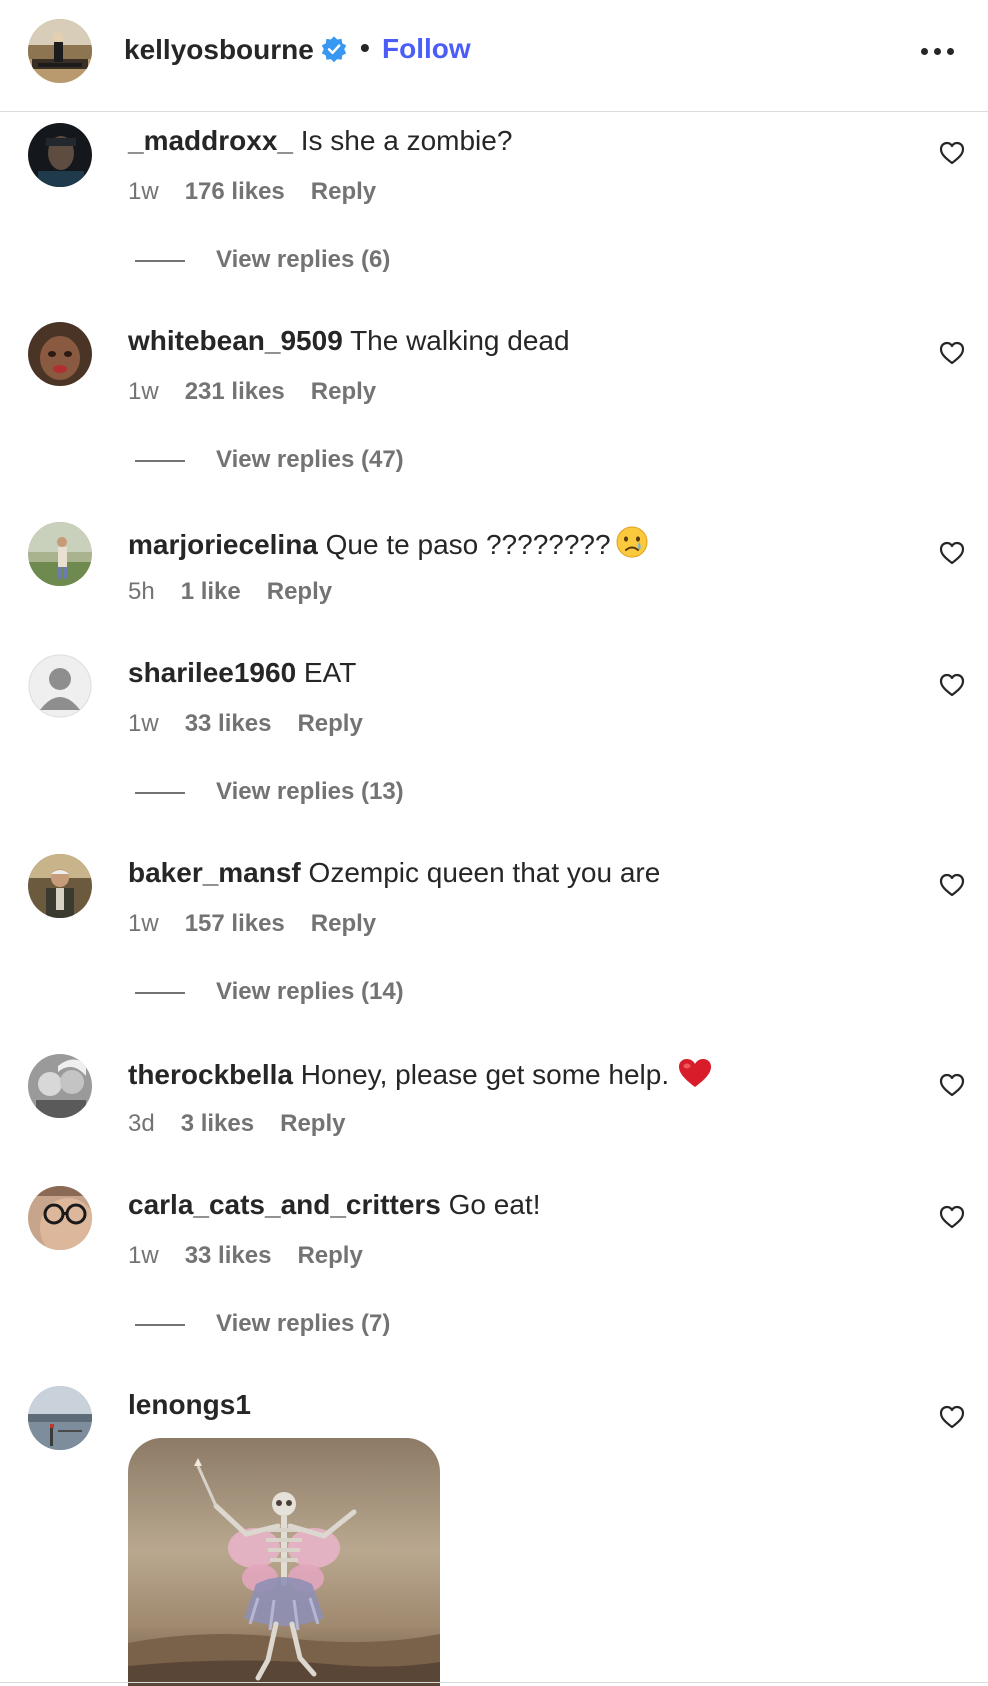  Describe the element at coordinates (632, 542) in the screenshot. I see `crying-face-emoji` at that location.